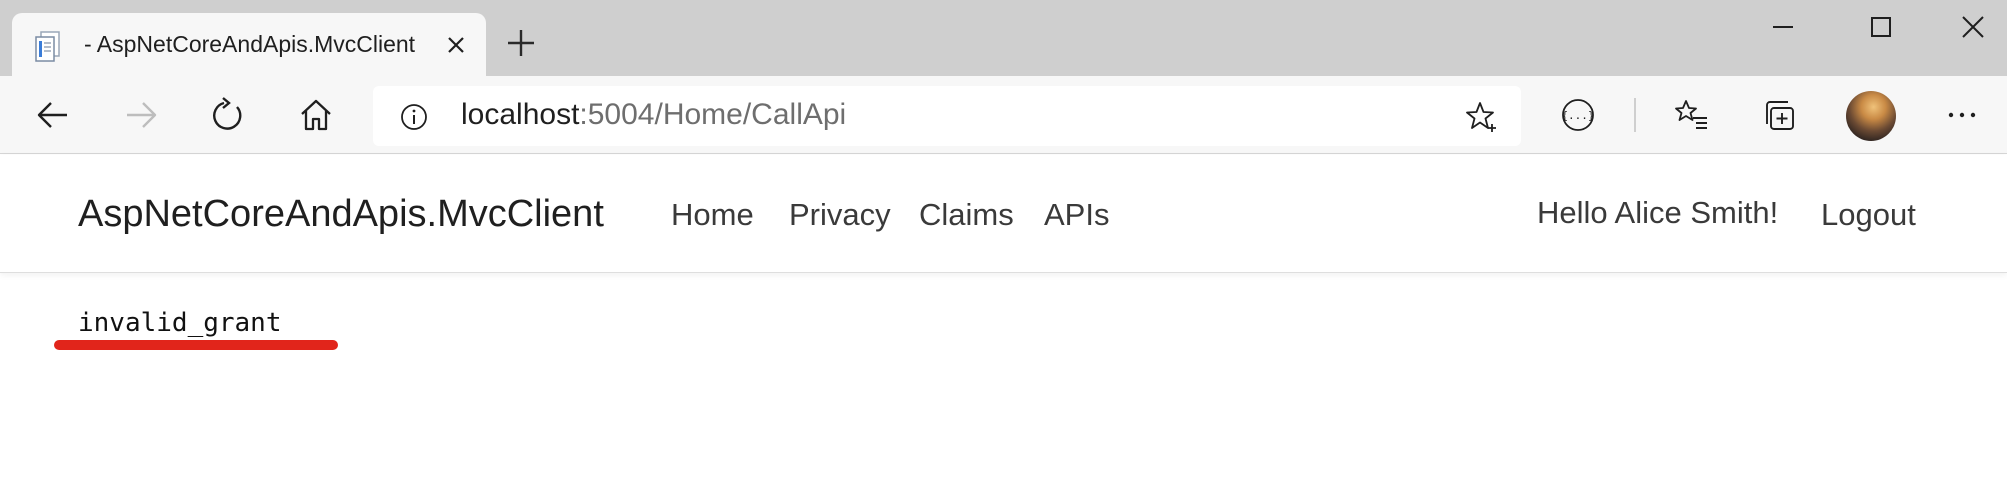  What do you see at coordinates (1076, 215) in the screenshot?
I see `nav-apis: APIs` at bounding box center [1076, 215].